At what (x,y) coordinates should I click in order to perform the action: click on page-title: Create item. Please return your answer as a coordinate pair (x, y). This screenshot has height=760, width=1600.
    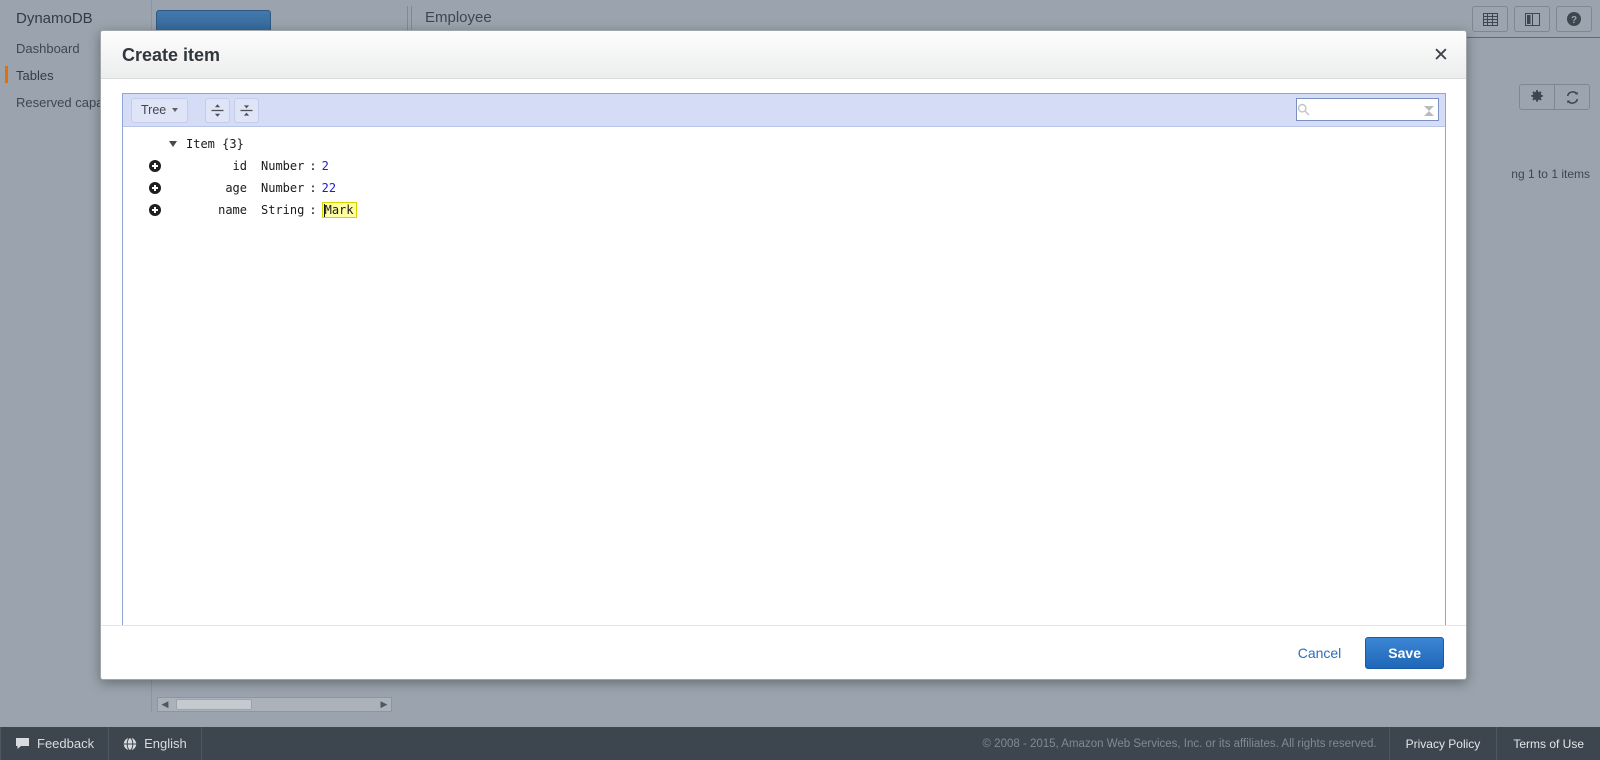
    Looking at the image, I should click on (171, 55).